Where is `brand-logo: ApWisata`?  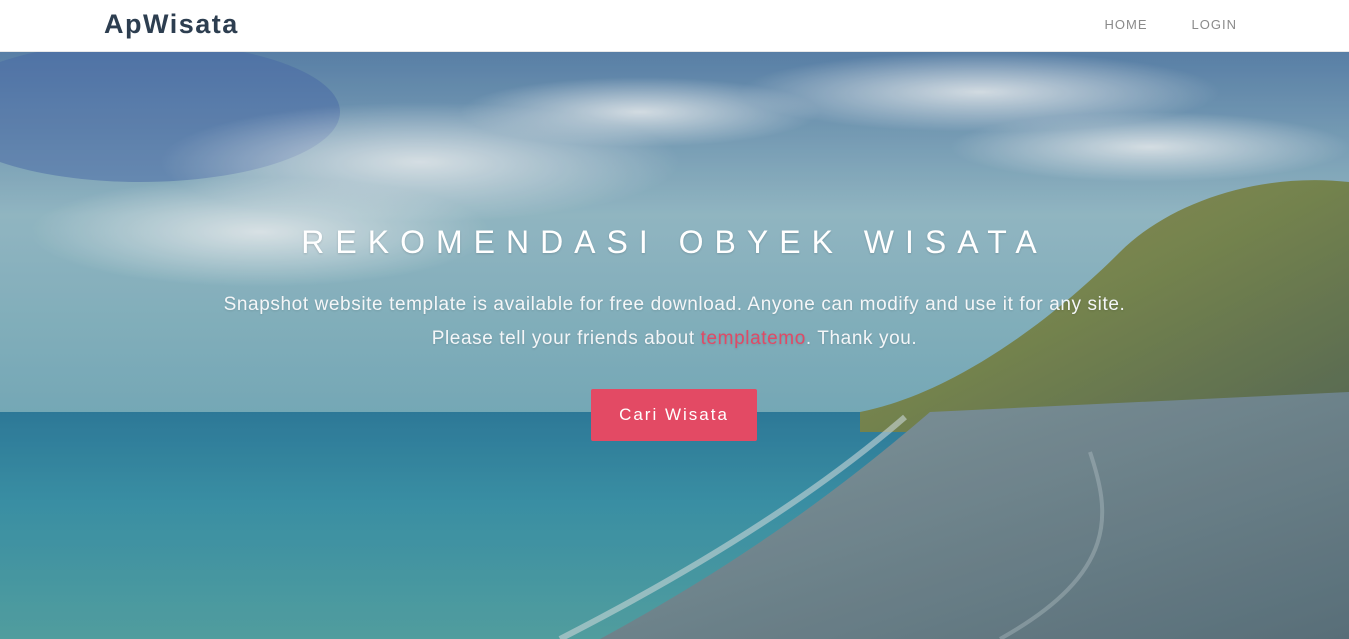 brand-logo: ApWisata is located at coordinates (171, 24).